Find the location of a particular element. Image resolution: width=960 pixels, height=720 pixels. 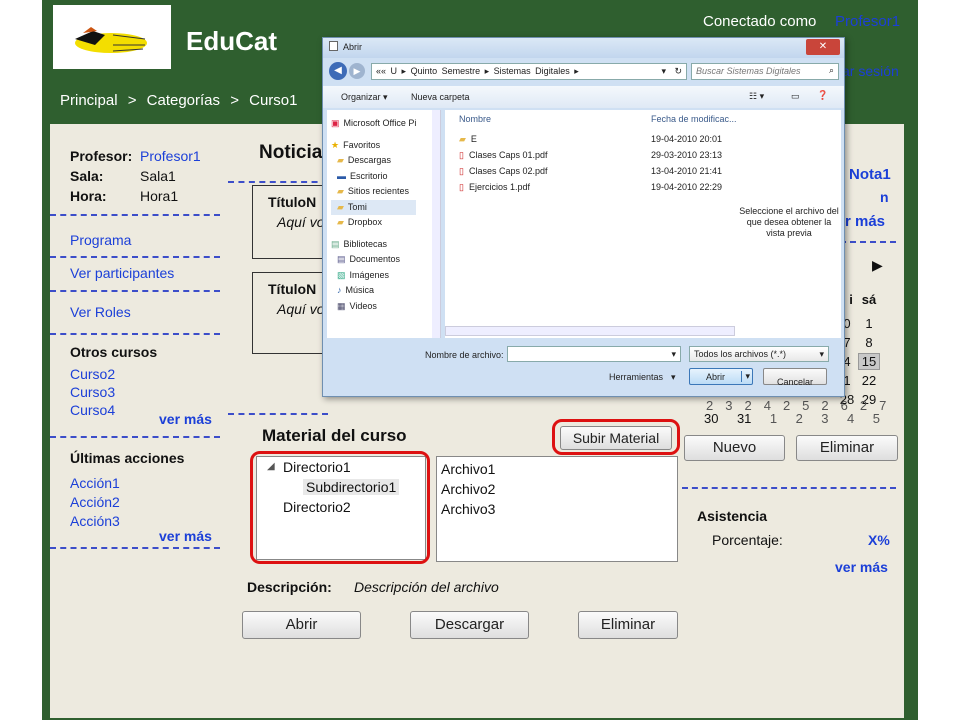

dialog-file-row: ▯ Clases Caps 01.pdf 29-03-2010 23:13 is located at coordinates (599, 158).